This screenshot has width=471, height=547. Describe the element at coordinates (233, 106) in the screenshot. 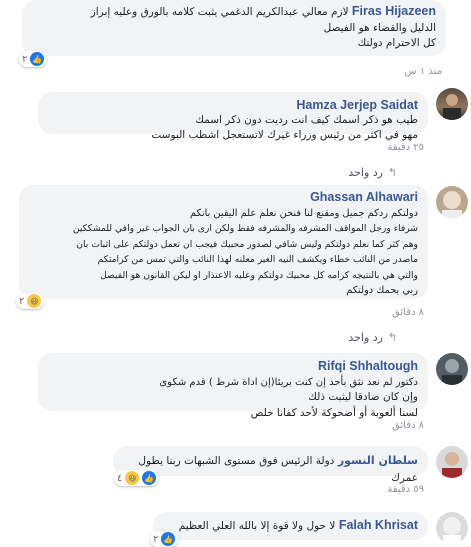

I see `comment-author: Hamza Jerjep Saidat` at that location.